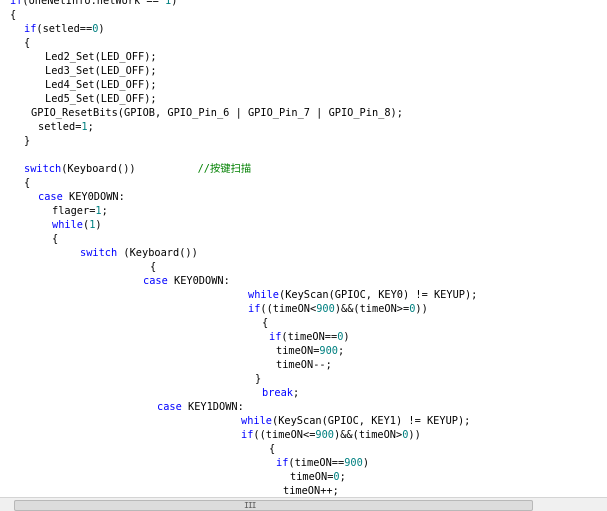 The image size is (607, 511). I want to click on code-line: case KEY1DOWN:, so click(200, 407).